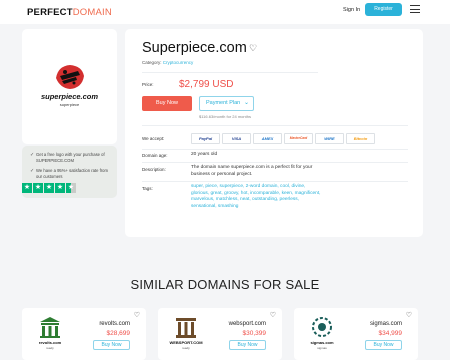  I want to click on payment-methods: PayPal VISA AMEX MasterCard WIRE Bitcoin, so click(284, 138).